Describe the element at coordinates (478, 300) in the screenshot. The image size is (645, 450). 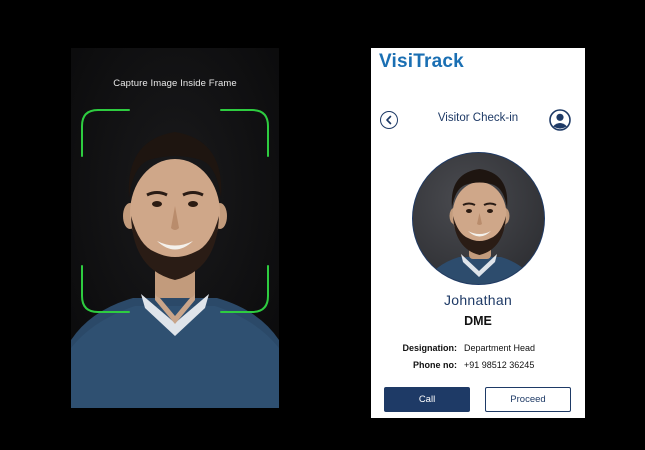
I see `visitor-name: Johnathan` at that location.